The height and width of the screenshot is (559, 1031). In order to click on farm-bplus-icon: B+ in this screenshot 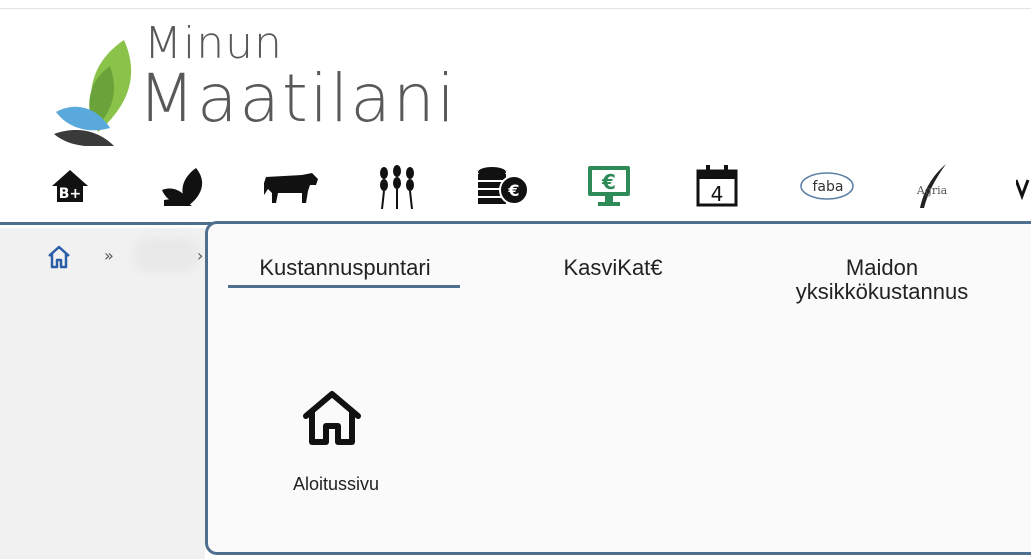, I will do `click(70, 186)`.